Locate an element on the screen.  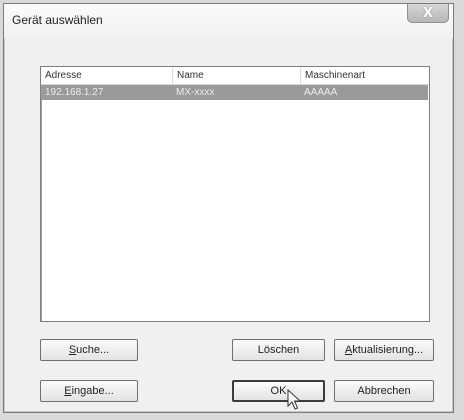
input-button-mnemonic: E is located at coordinates (68, 391).